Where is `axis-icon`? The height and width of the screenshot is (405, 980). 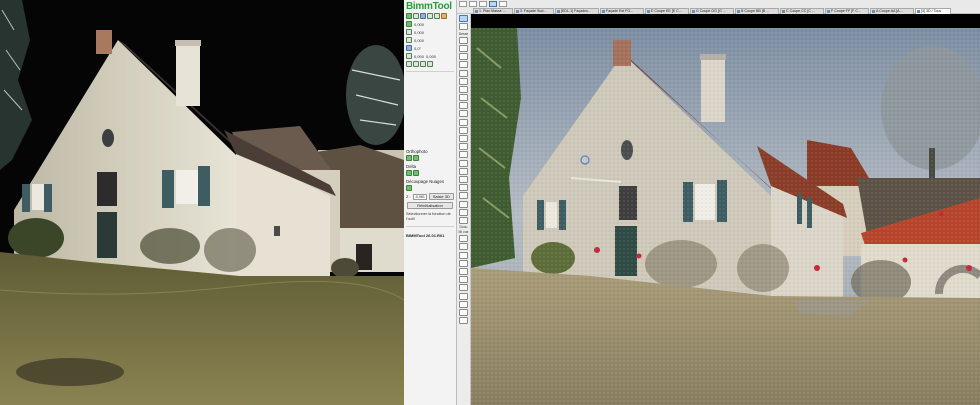
axis-icon is located at coordinates (409, 32).